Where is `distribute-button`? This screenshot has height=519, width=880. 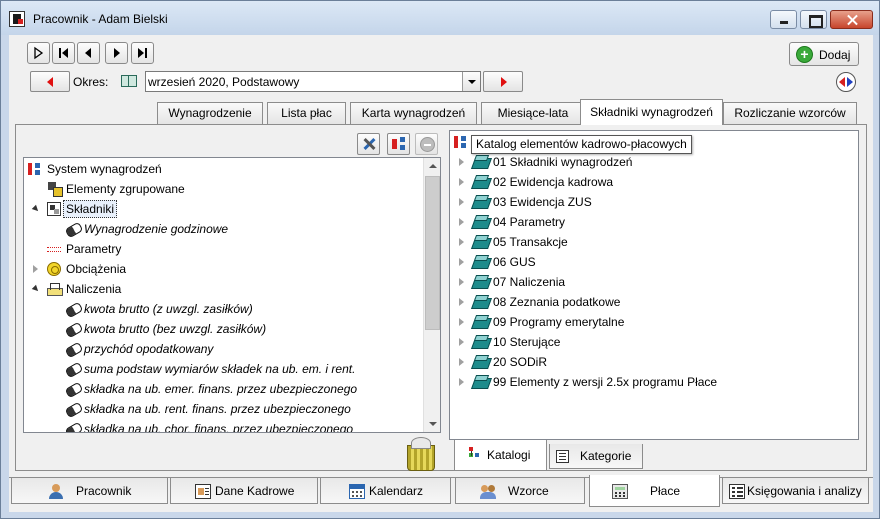
distribute-button is located at coordinates (398, 144).